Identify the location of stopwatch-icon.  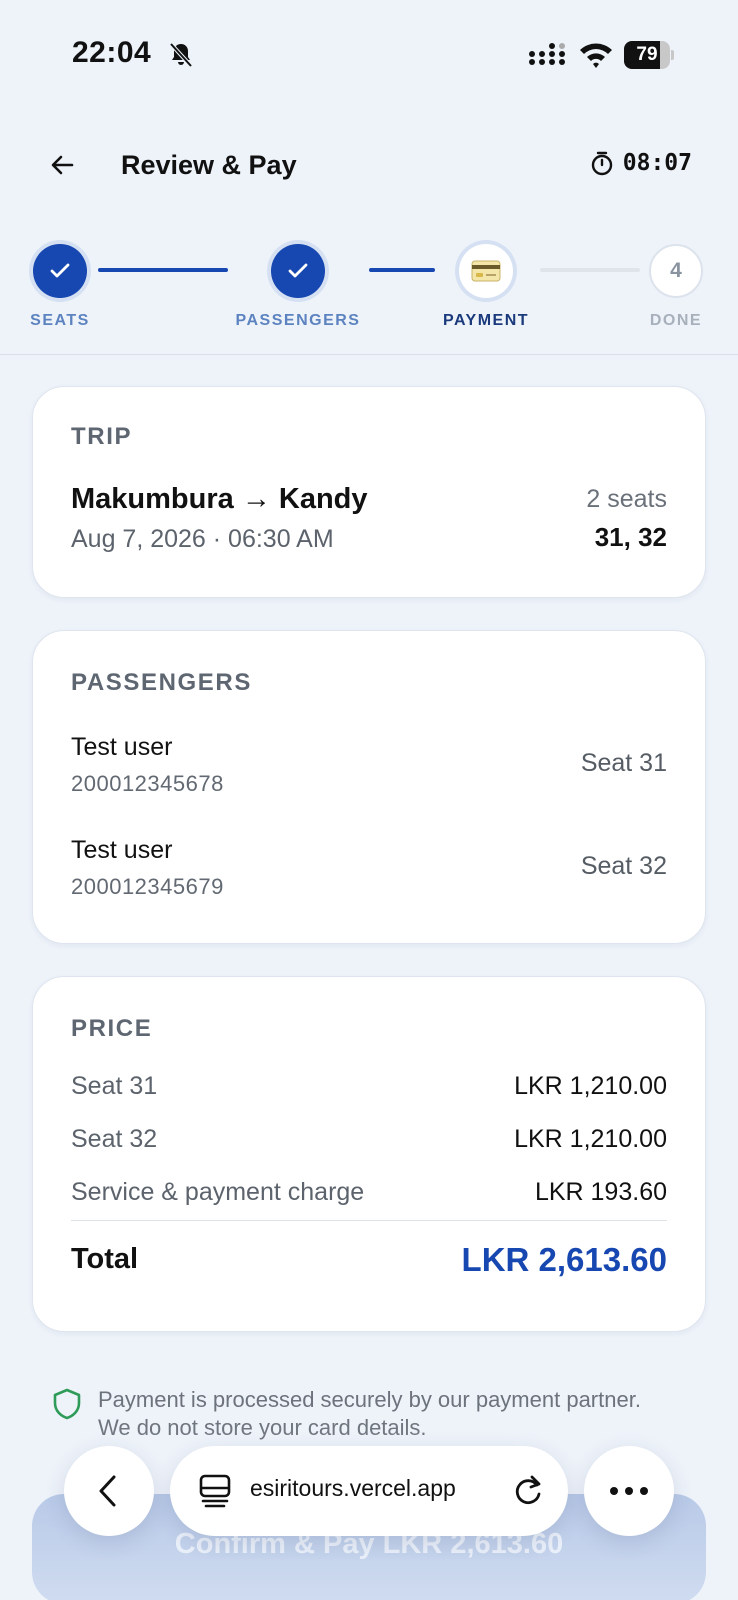
(601, 163).